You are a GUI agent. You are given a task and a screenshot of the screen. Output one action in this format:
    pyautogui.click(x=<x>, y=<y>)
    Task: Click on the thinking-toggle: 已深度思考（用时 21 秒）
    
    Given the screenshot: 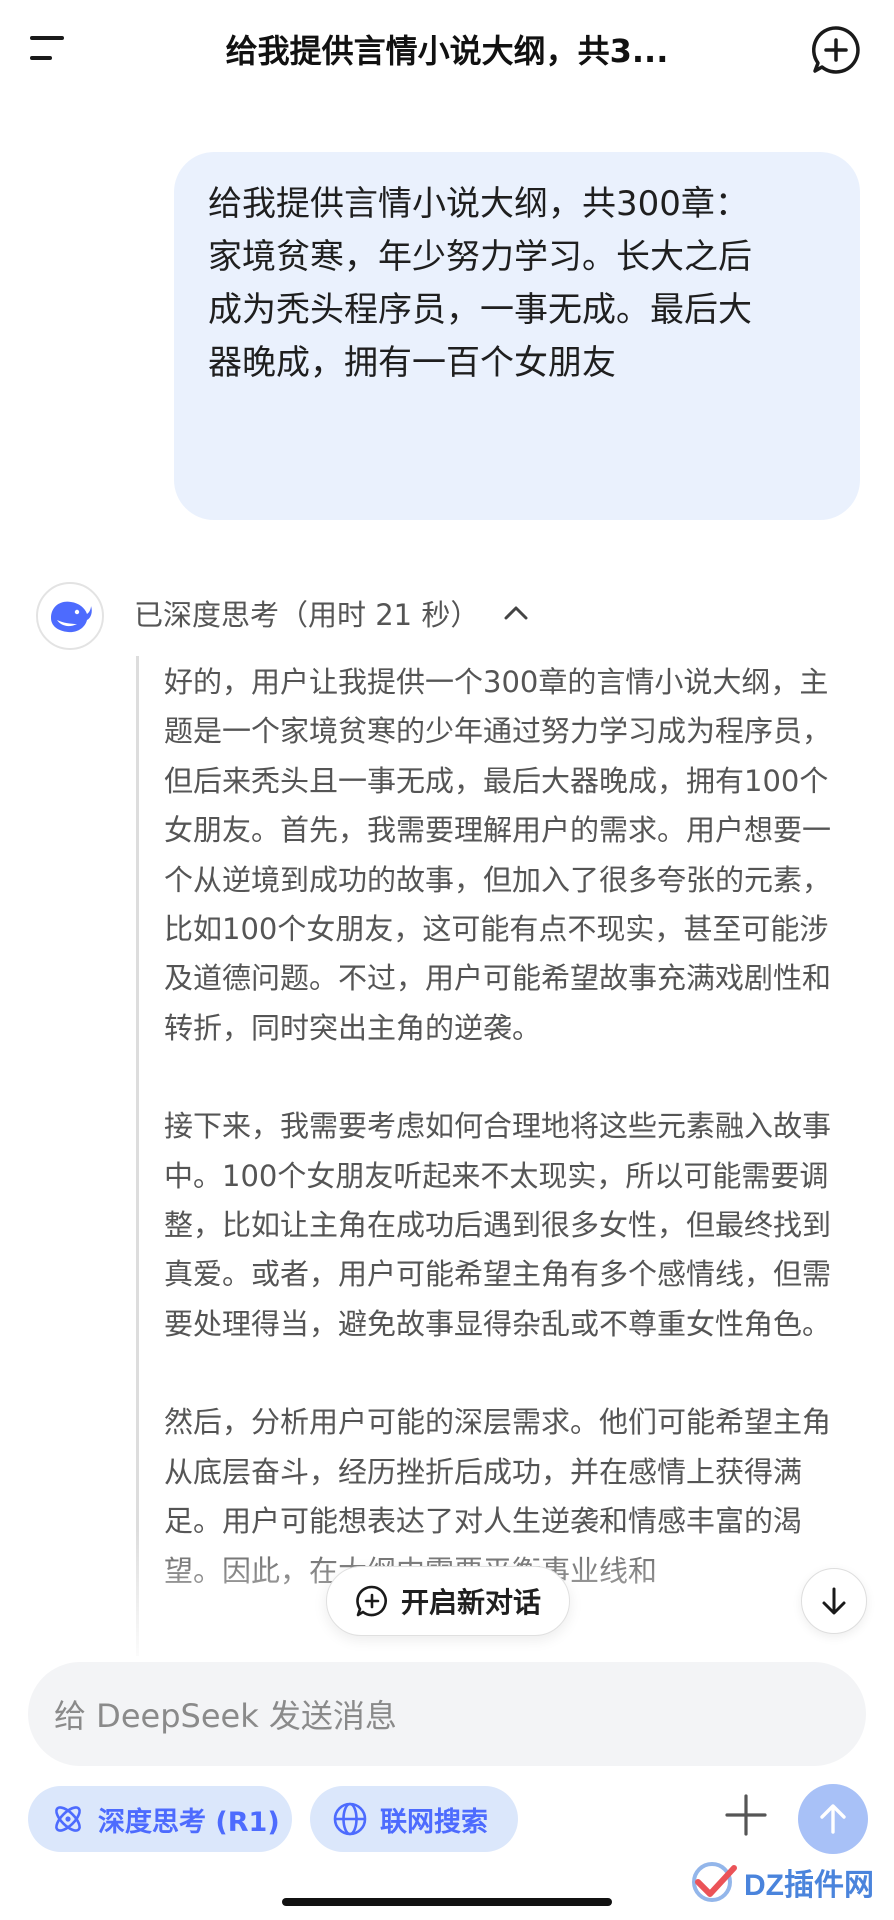 What is the action you would take?
    pyautogui.click(x=332, y=613)
    